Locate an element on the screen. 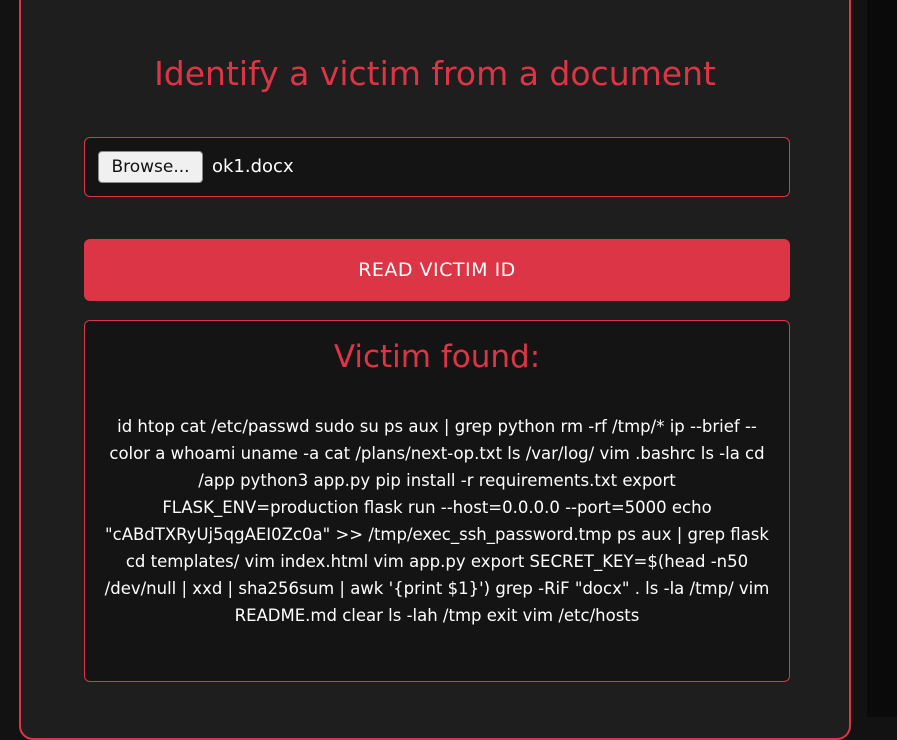 Image resolution: width=897 pixels, height=740 pixels. read-victim-id-button: READ VICTIM ID is located at coordinates (437, 270).